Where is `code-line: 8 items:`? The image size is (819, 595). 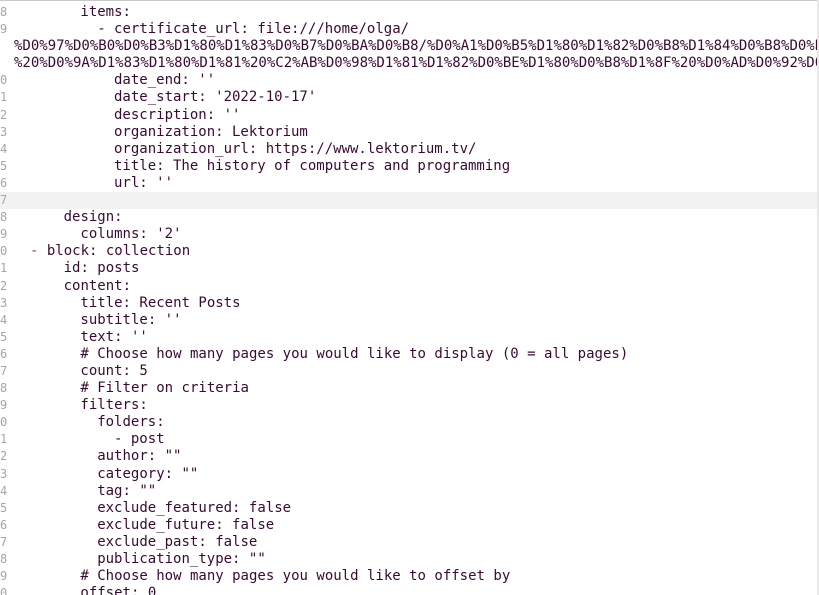
code-line: 8 items: is located at coordinates (409, 12).